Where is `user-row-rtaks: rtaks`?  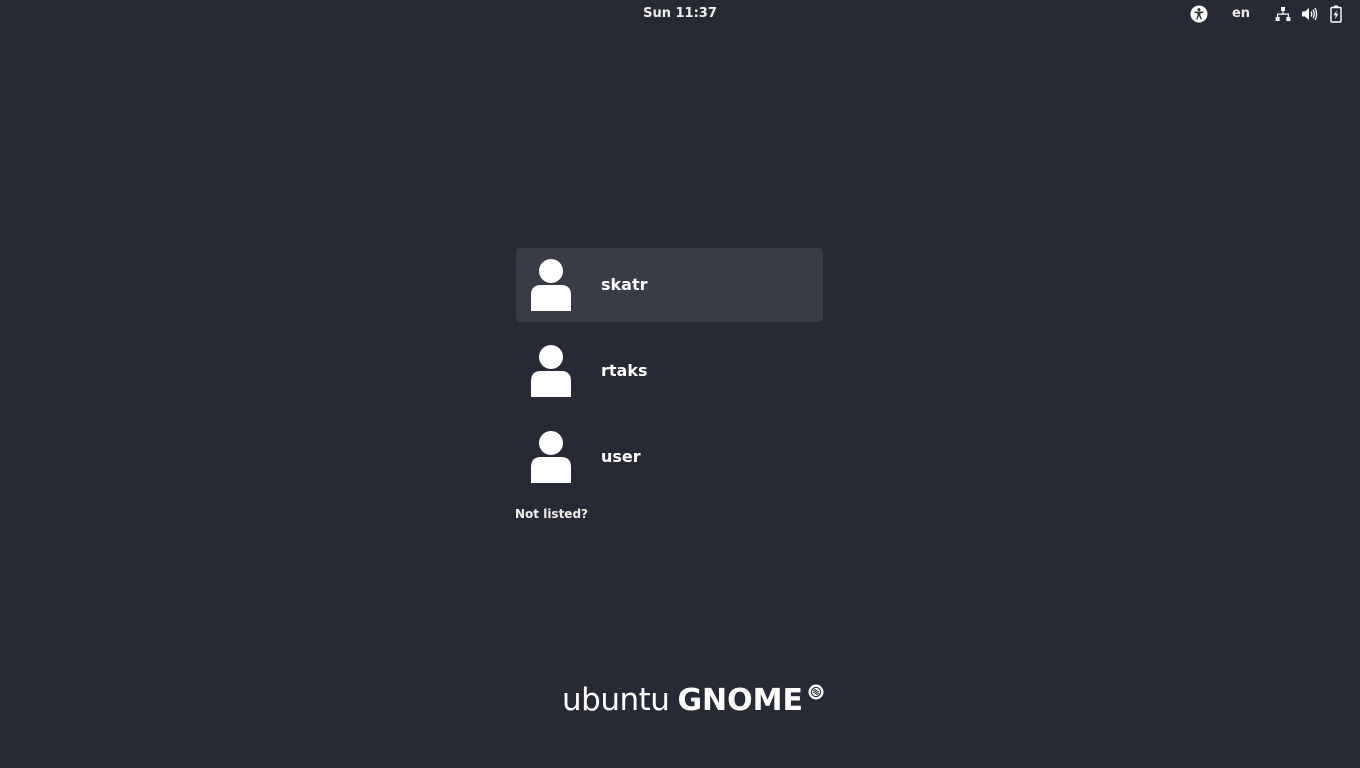 user-row-rtaks: rtaks is located at coordinates (669, 371).